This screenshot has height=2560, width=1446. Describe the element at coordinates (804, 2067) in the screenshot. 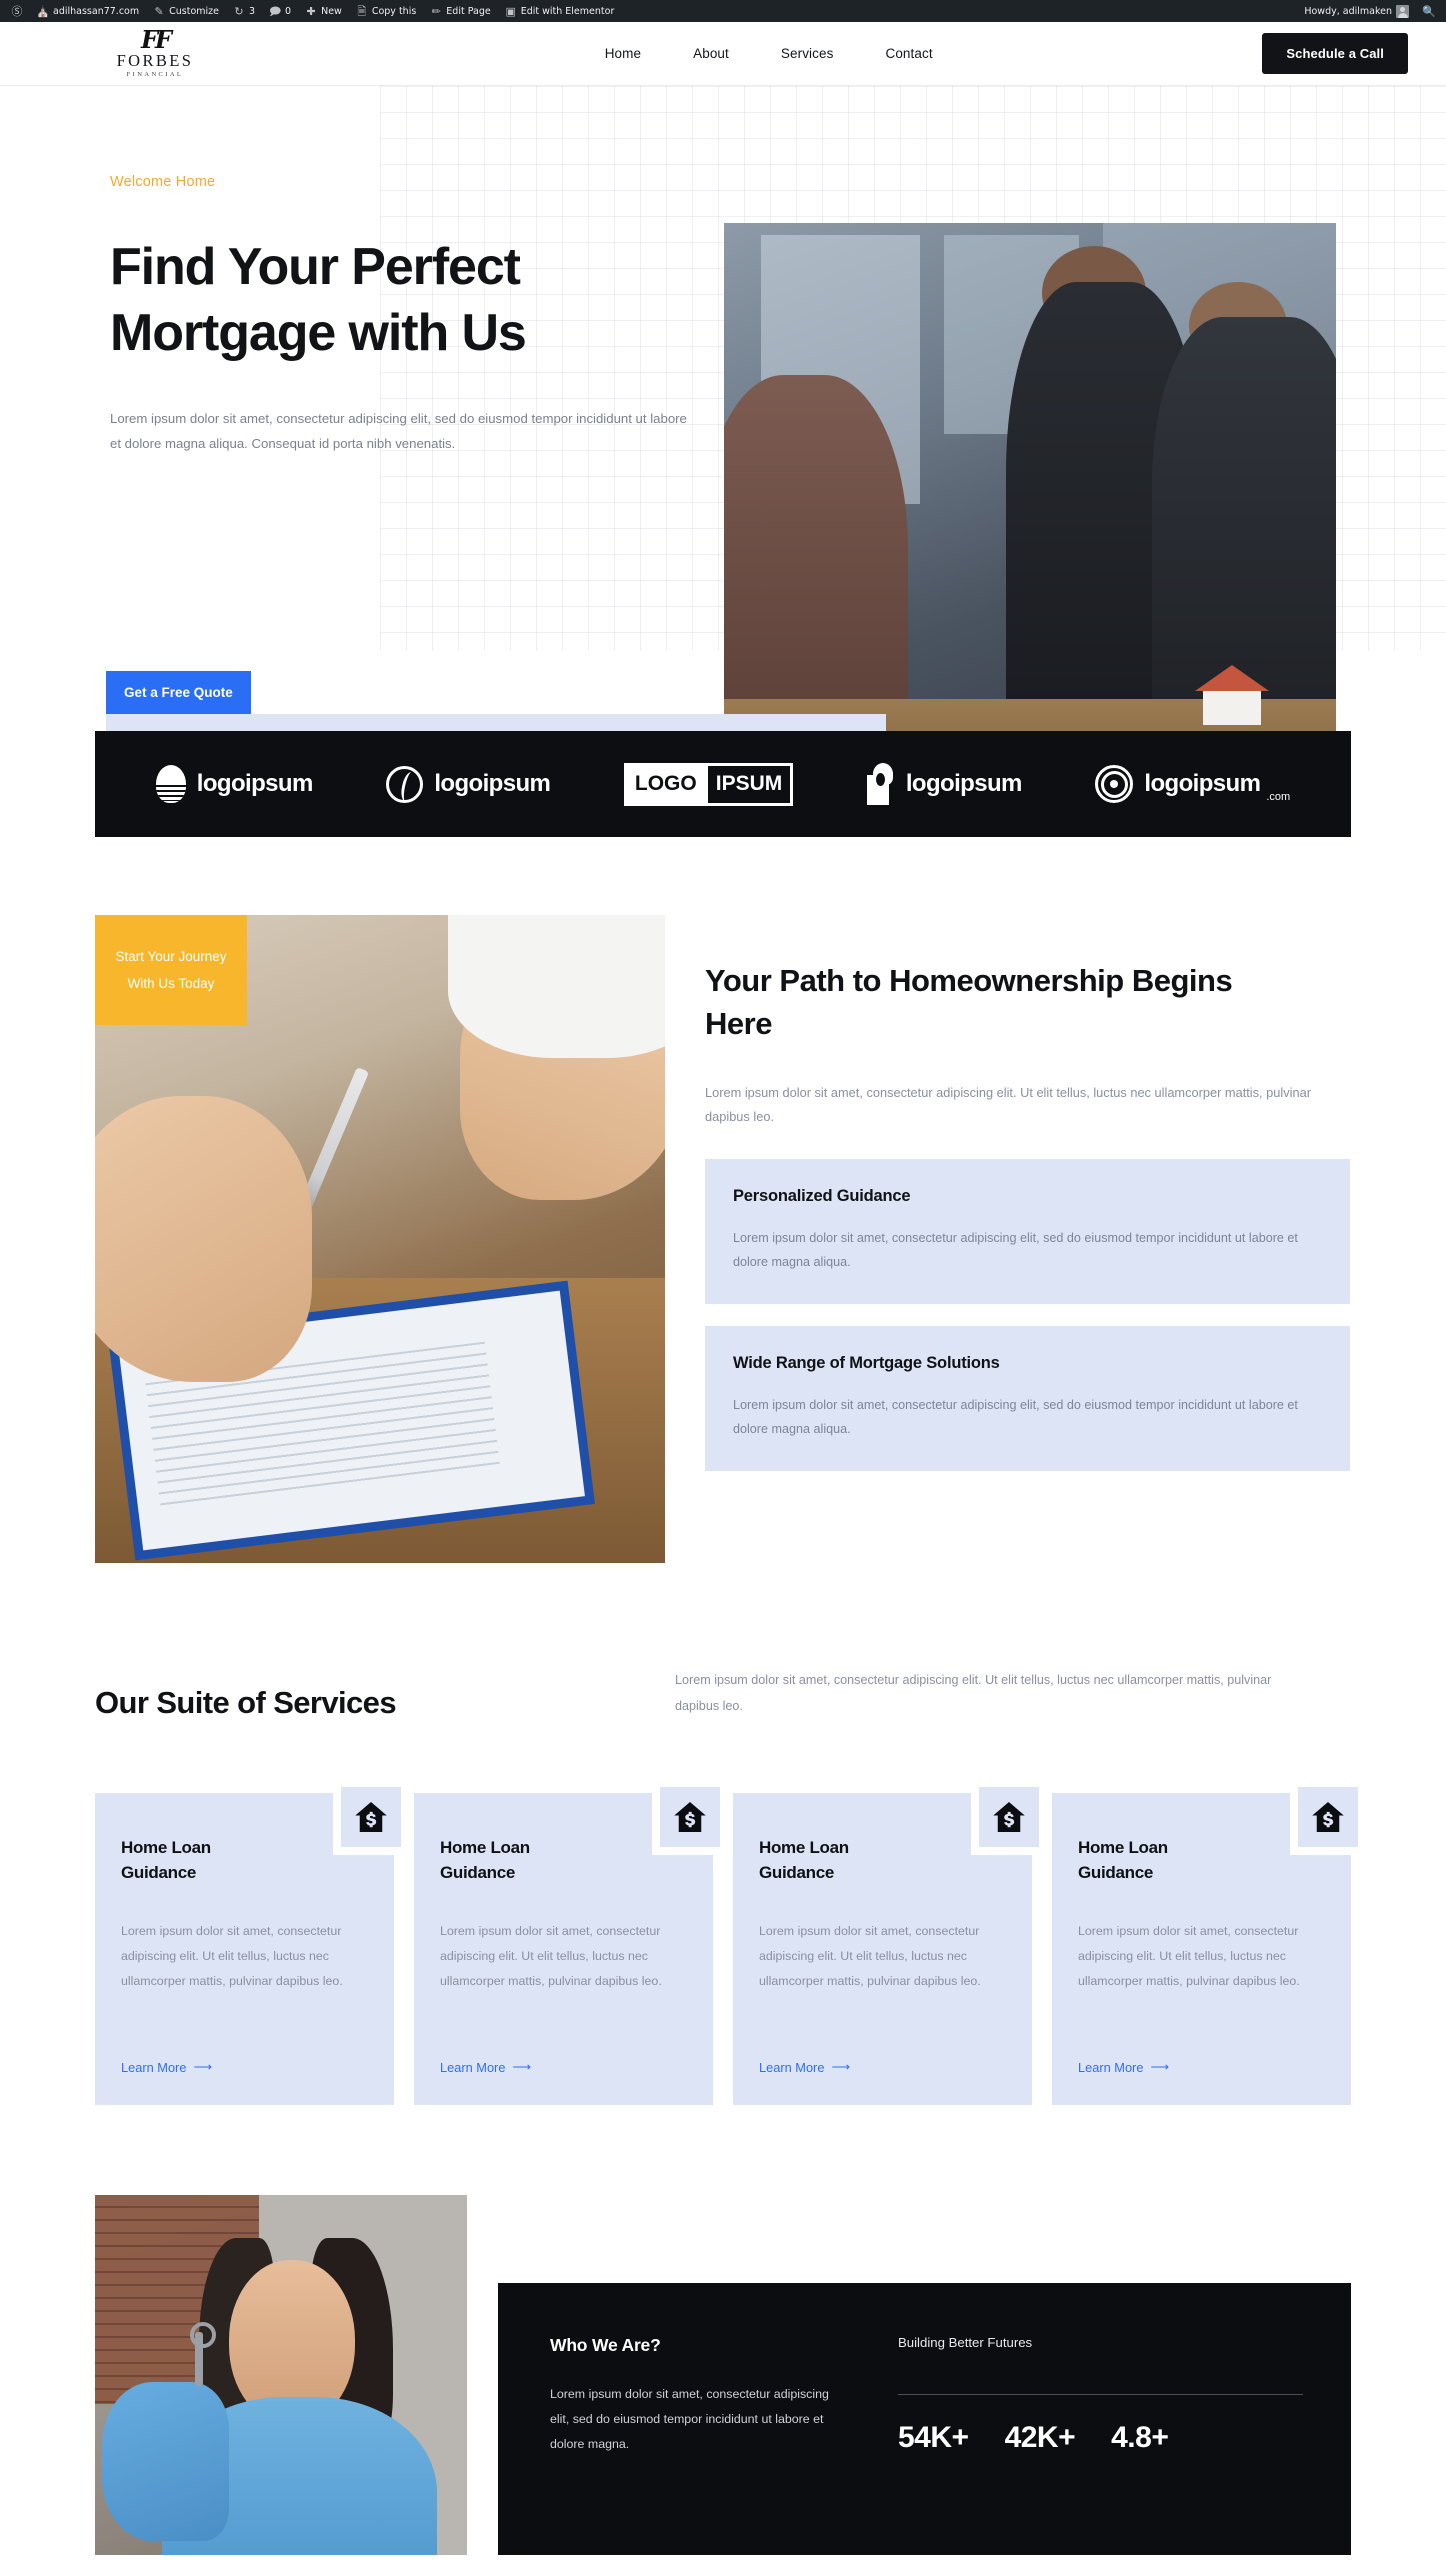

I see `service-card-3-learn-more: Learn More ⟶` at that location.